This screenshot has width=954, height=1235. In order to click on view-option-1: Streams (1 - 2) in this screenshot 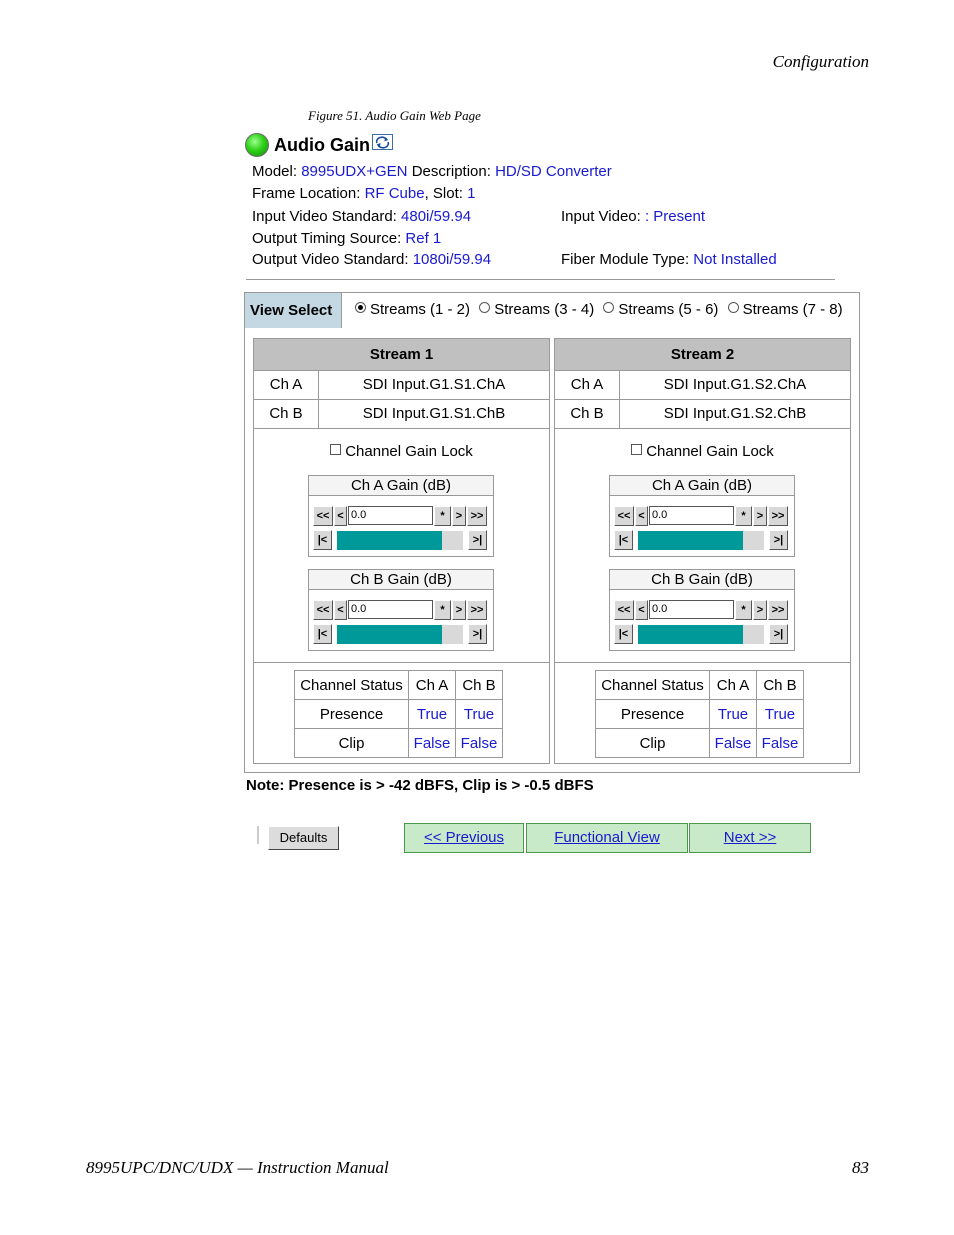, I will do `click(412, 309)`.